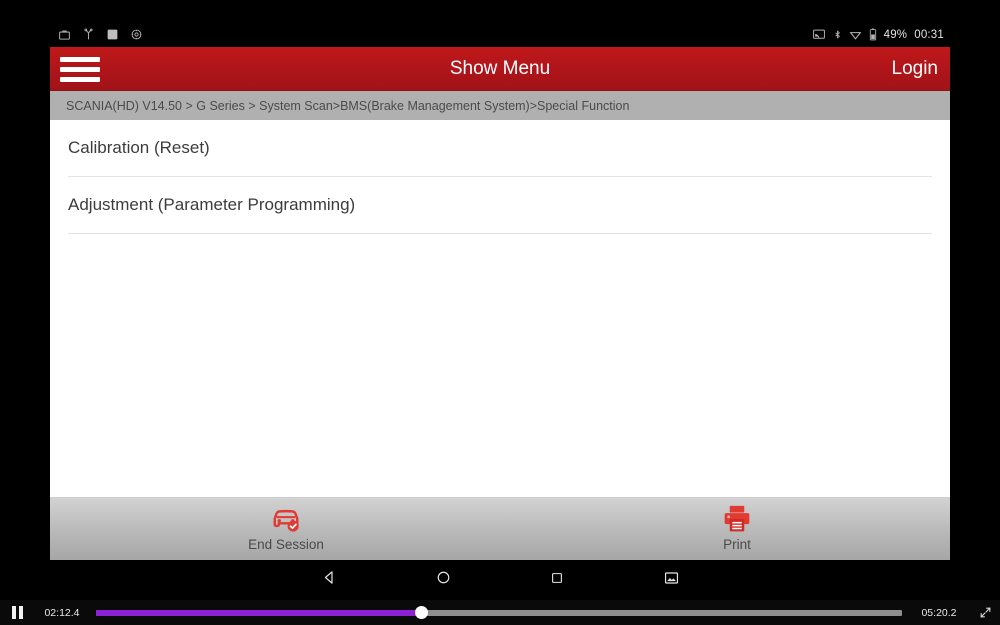  Describe the element at coordinates (100, 34) in the screenshot. I see `status-bar-left-icons` at that location.